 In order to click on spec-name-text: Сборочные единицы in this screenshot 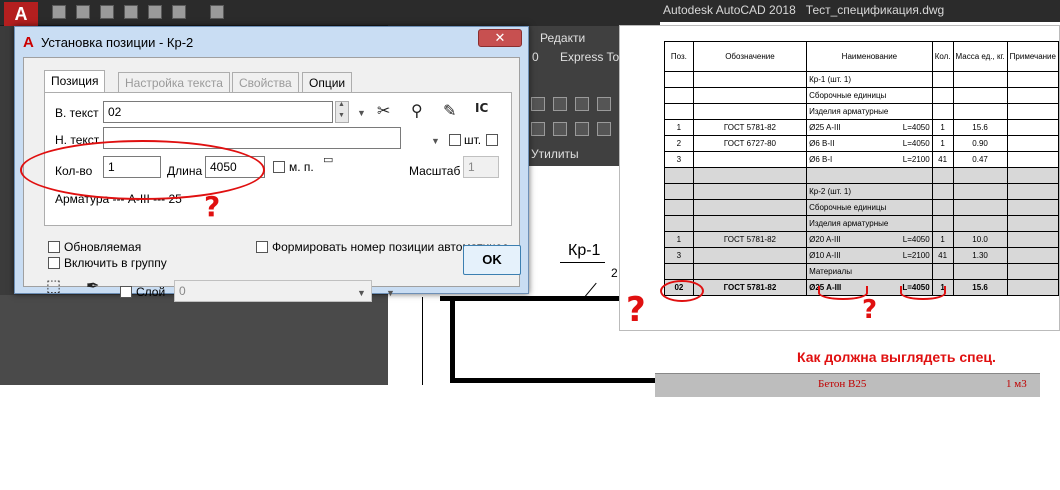, I will do `click(848, 207)`.